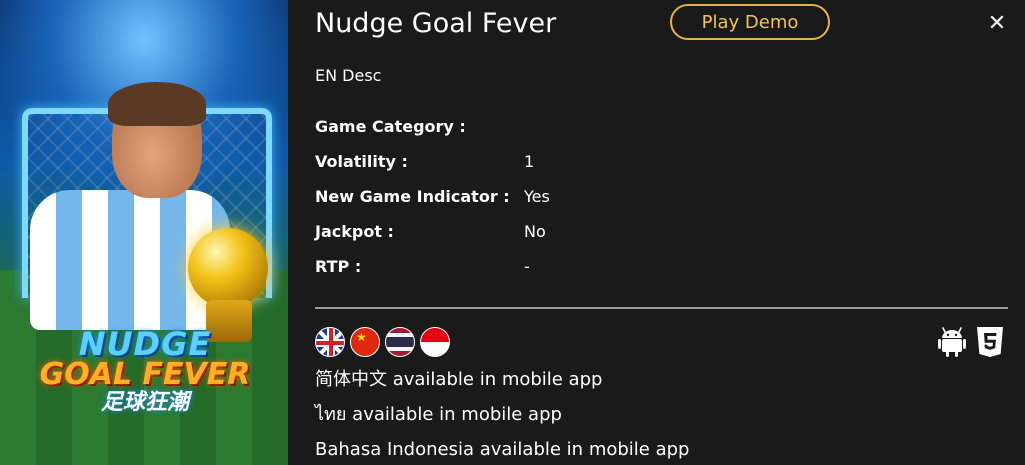 The height and width of the screenshot is (465, 1025). Describe the element at coordinates (438, 414) in the screenshot. I see `availability-th: ไทย available in mobile app` at that location.